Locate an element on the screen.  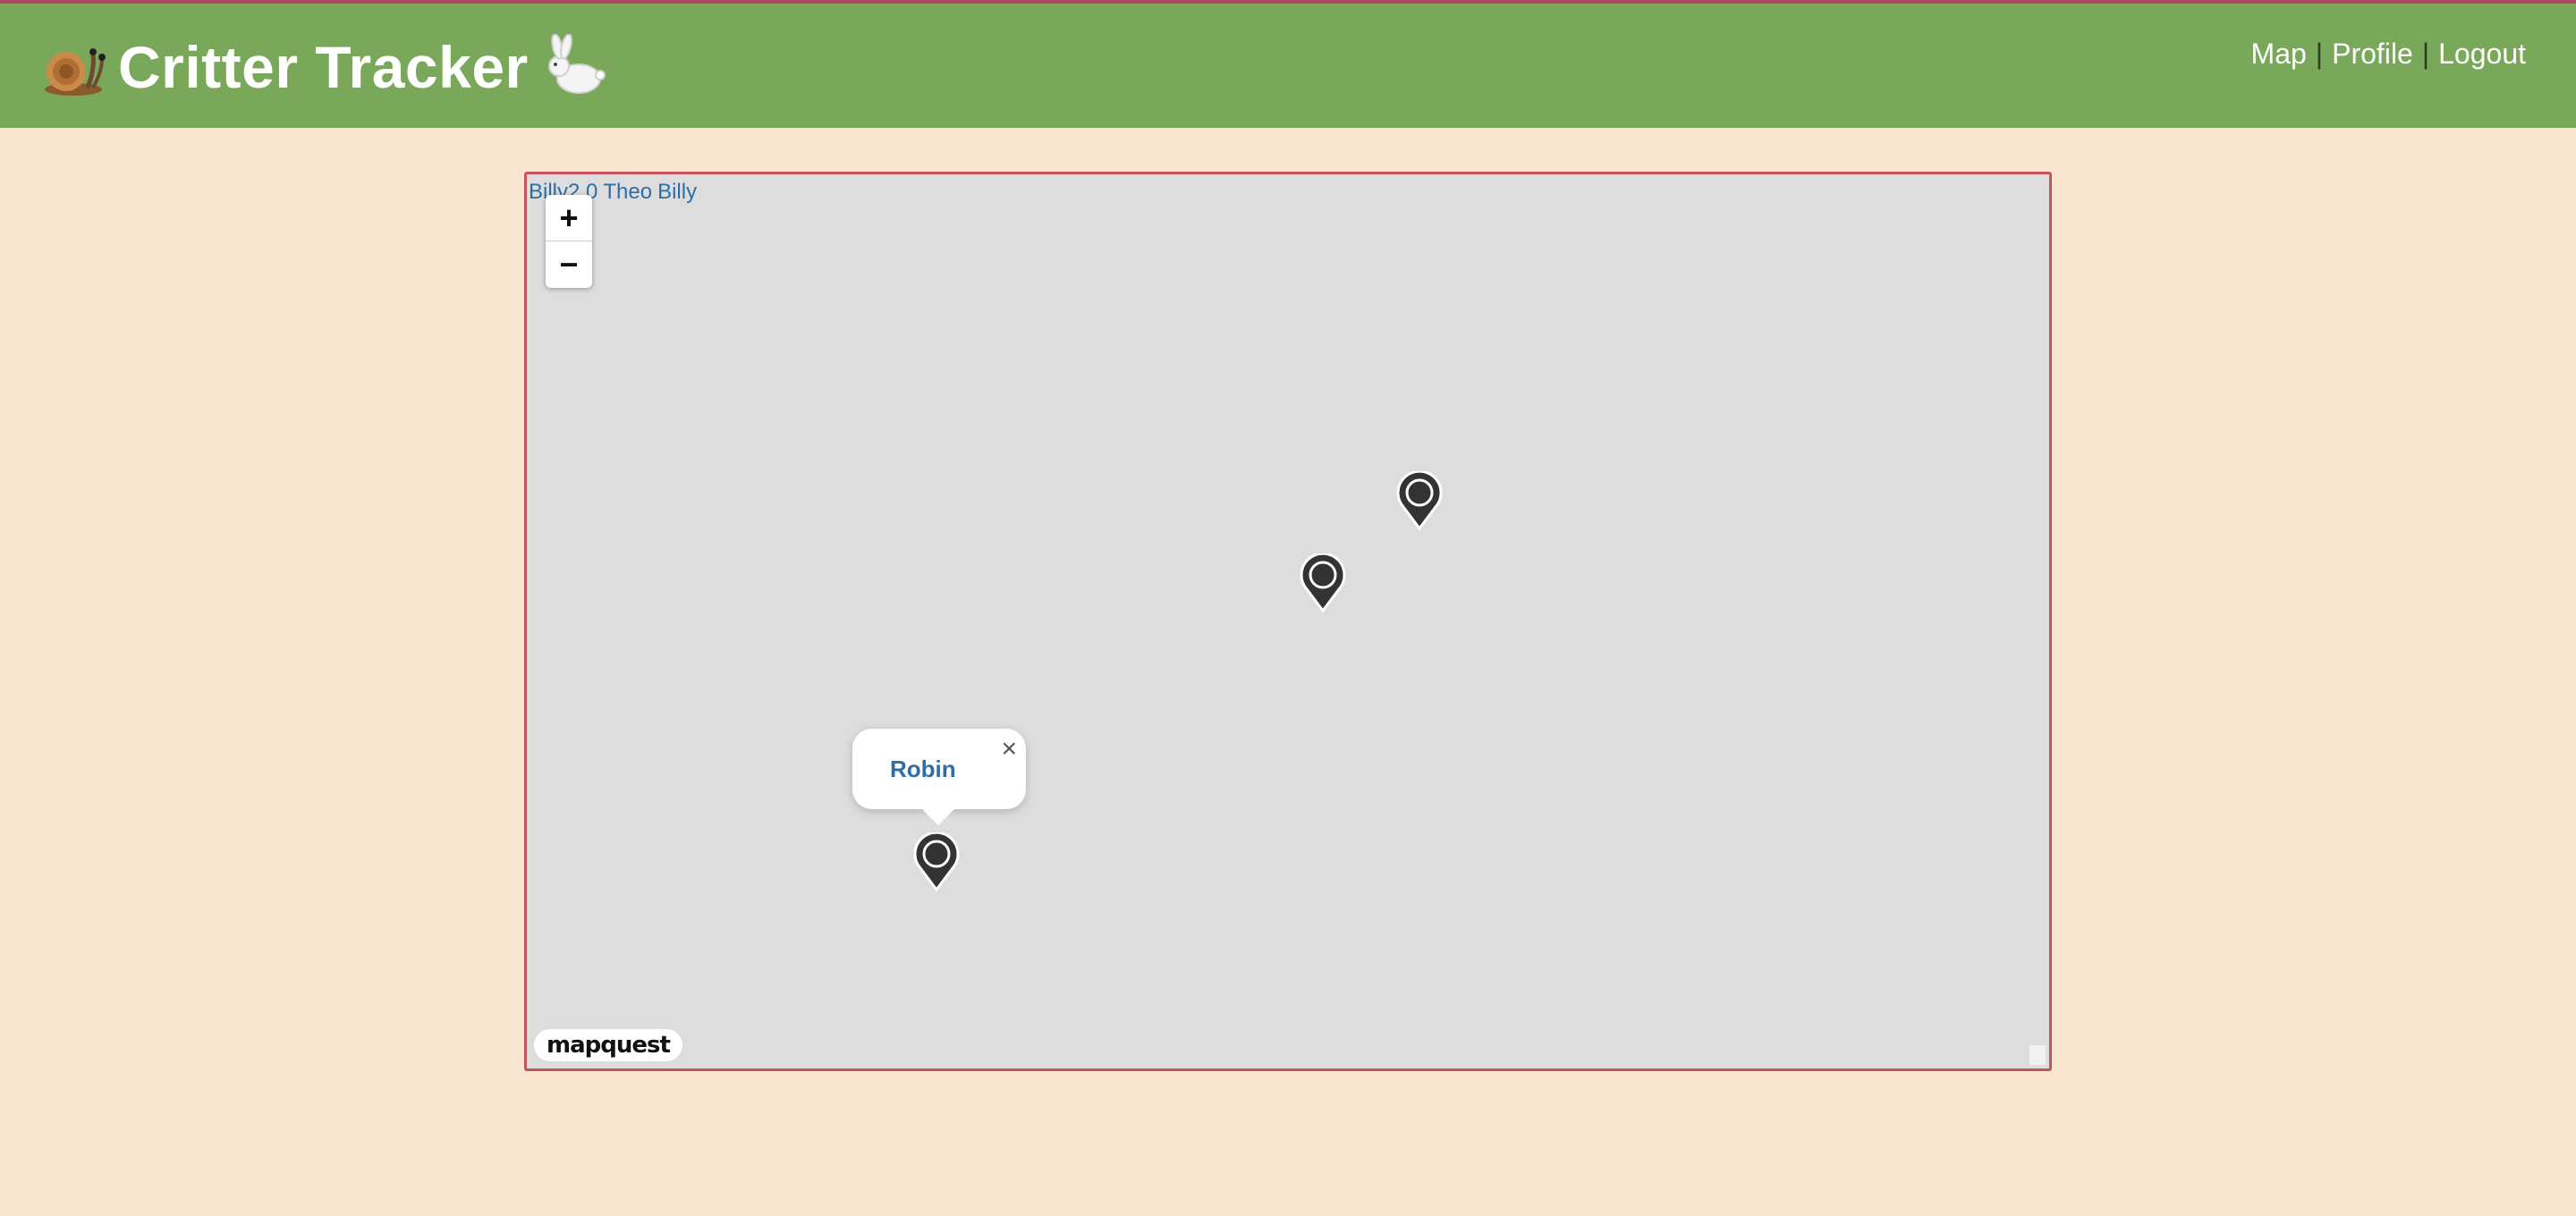
zoom-in-button: + is located at coordinates (569, 218).